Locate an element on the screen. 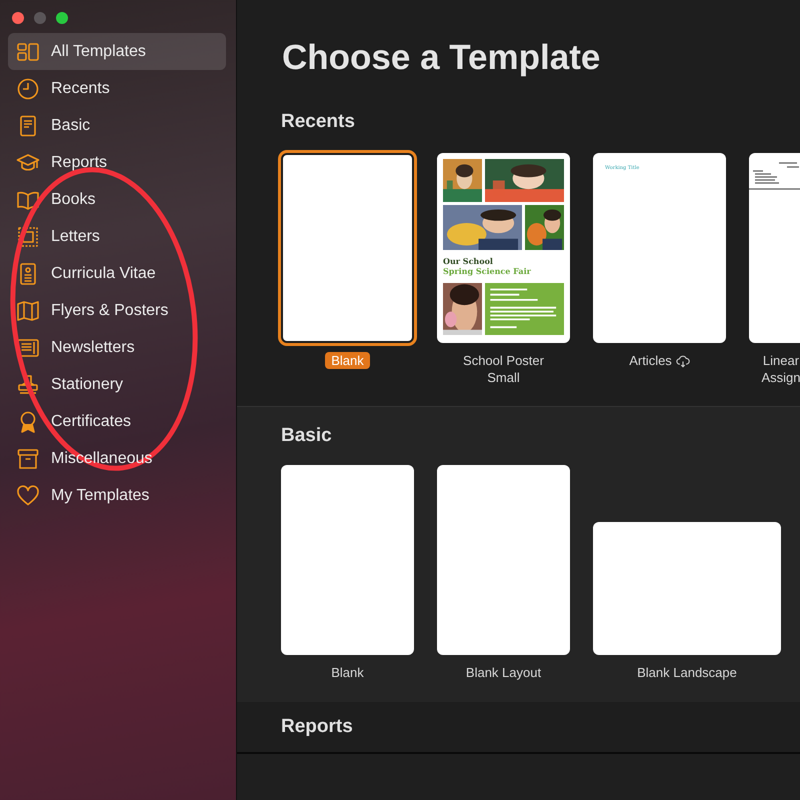 Image resolution: width=800 pixels, height=800 pixels. minimize-button is located at coordinates (40, 18).